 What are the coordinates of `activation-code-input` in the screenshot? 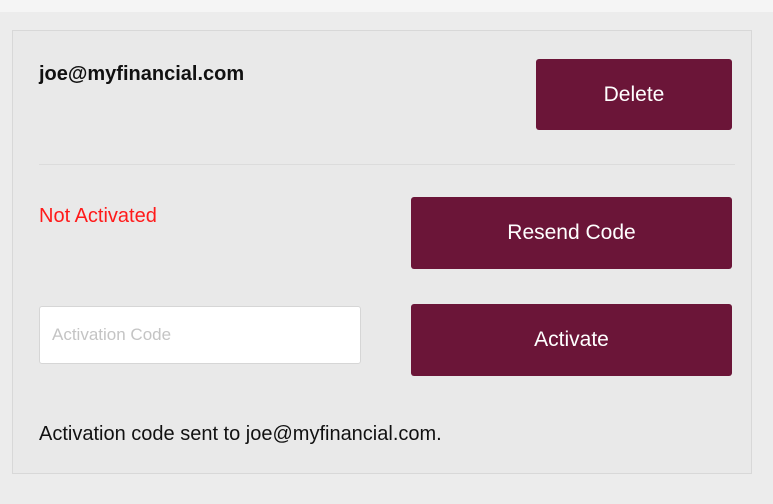 It's located at (200, 335).